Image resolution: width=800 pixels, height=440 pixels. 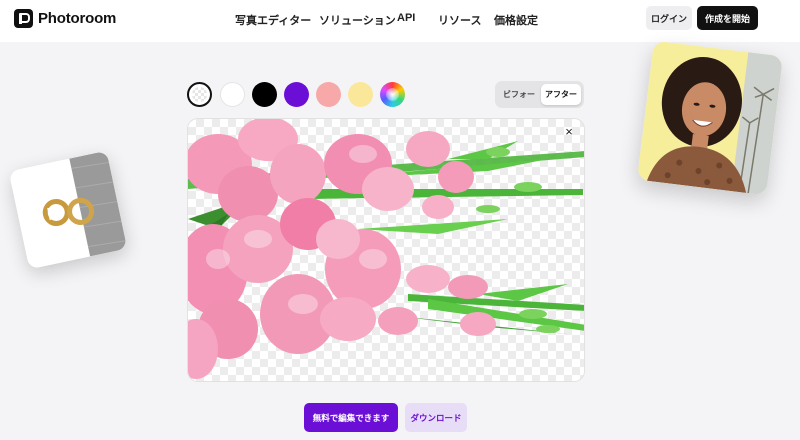 What do you see at coordinates (264, 94) in the screenshot?
I see `swatch-black` at bounding box center [264, 94].